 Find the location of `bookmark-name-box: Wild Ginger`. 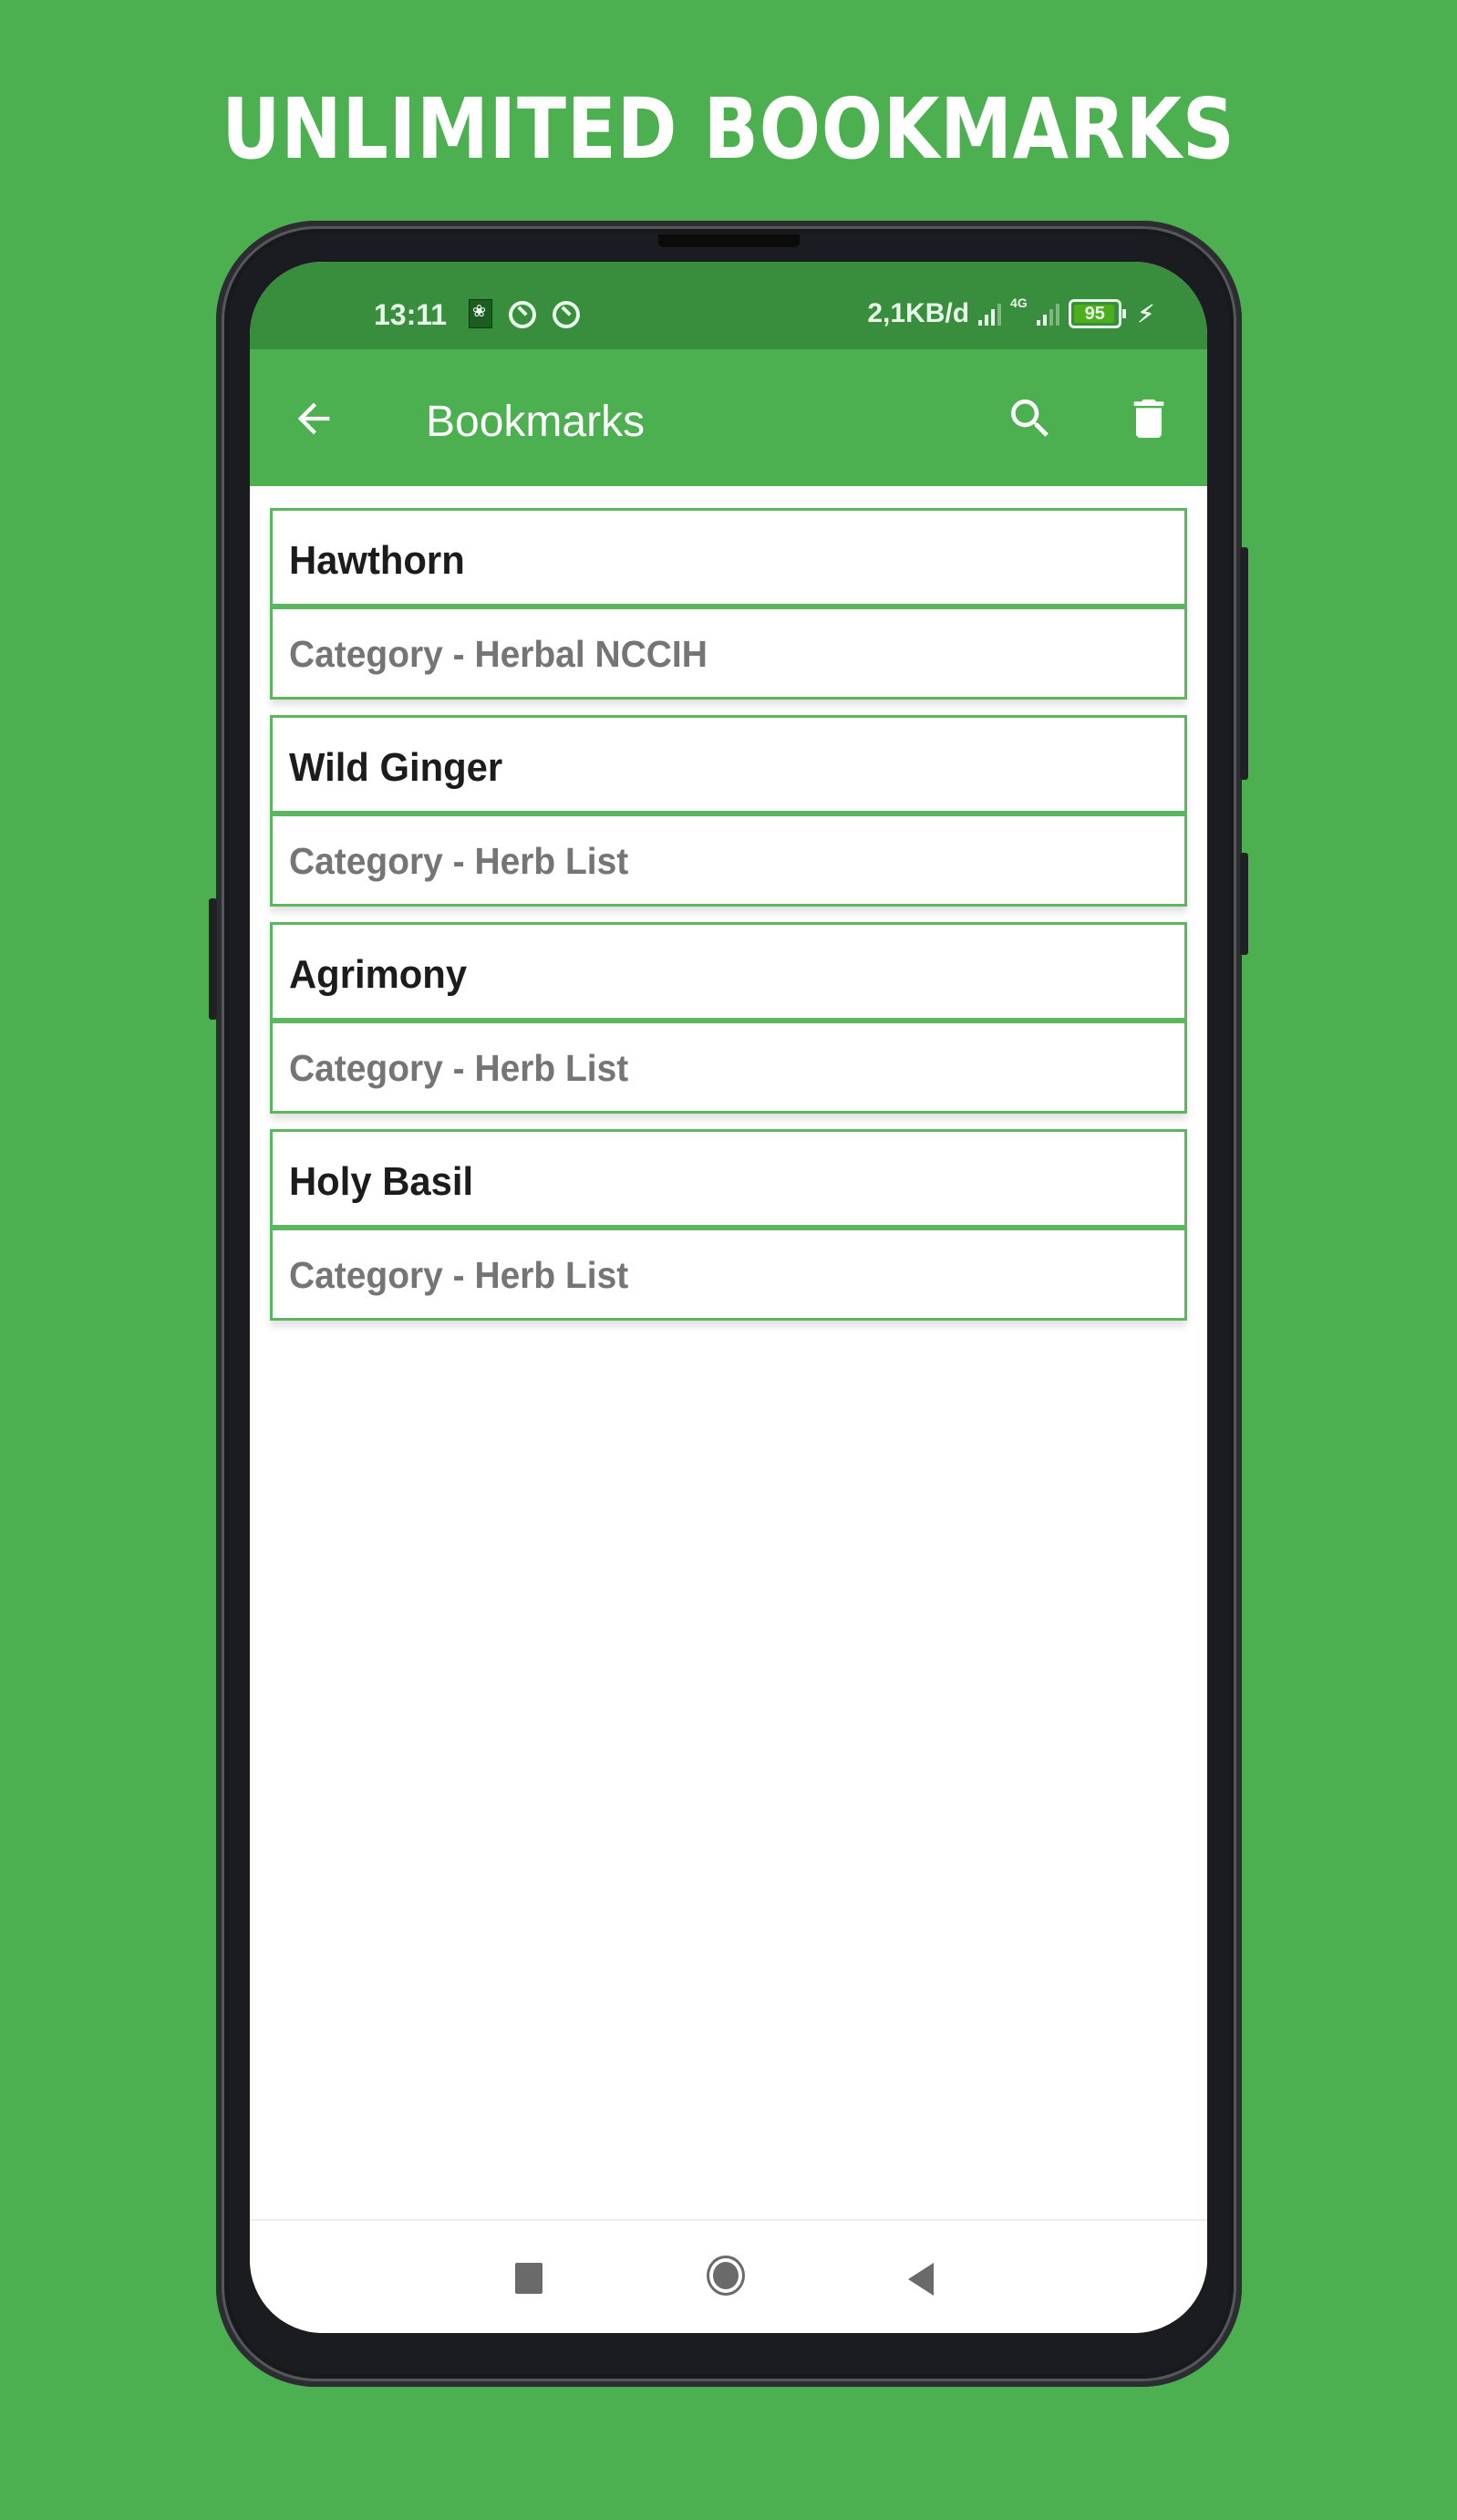

bookmark-name-box: Wild Ginger is located at coordinates (728, 765).